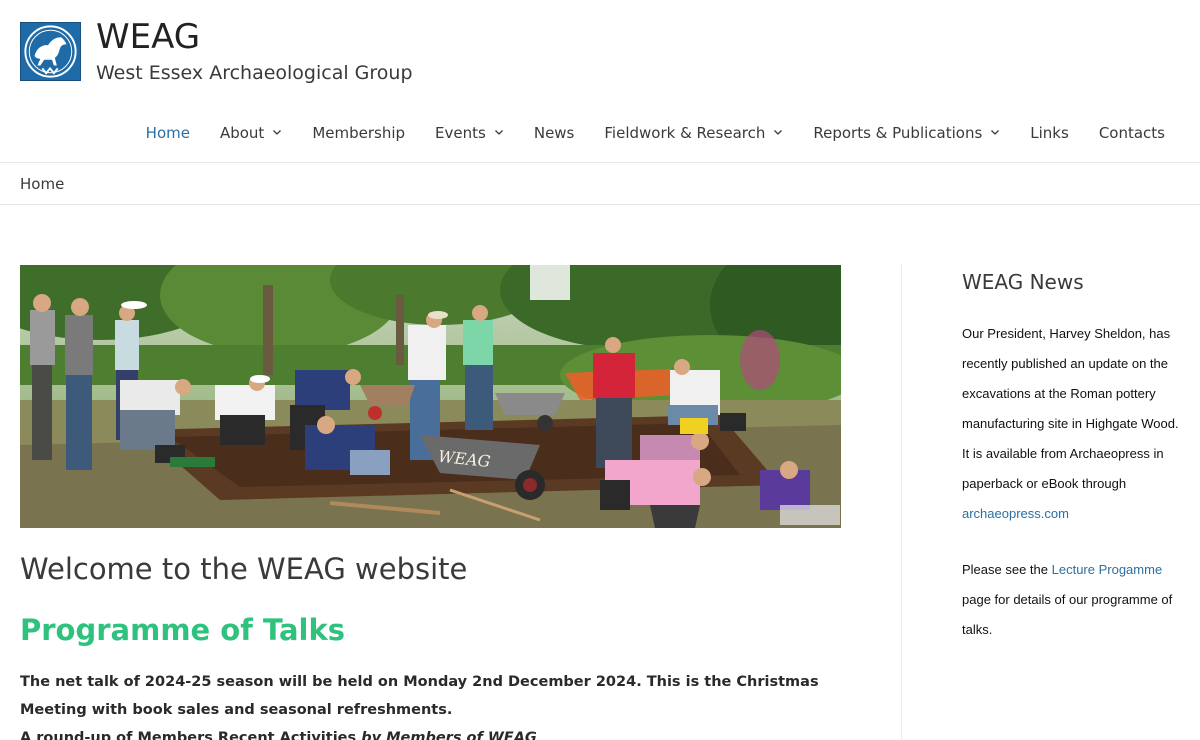  What do you see at coordinates (1015, 513) in the screenshot?
I see `archaeopress-link: archaeopress.com` at bounding box center [1015, 513].